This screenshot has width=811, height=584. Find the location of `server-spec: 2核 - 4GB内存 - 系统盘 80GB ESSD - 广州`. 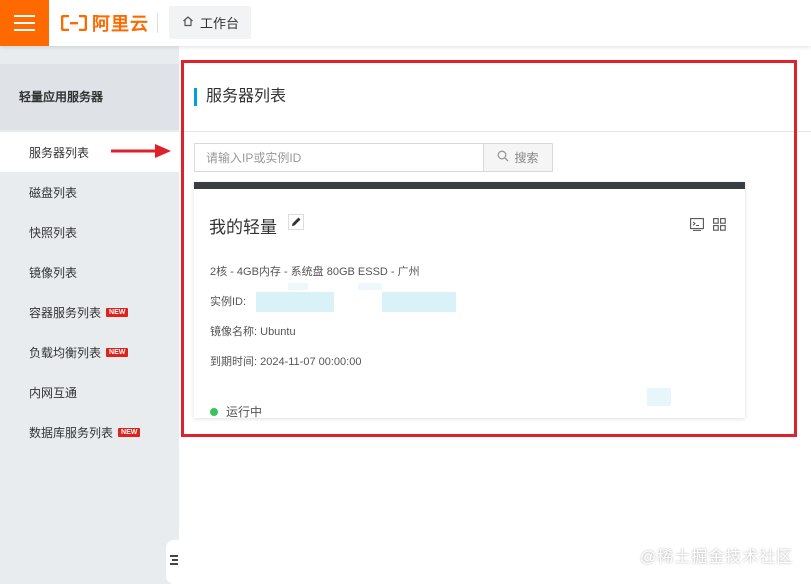

server-spec: 2核 - 4GB内存 - 系统盘 80GB ESSD - 广州 is located at coordinates (315, 272).